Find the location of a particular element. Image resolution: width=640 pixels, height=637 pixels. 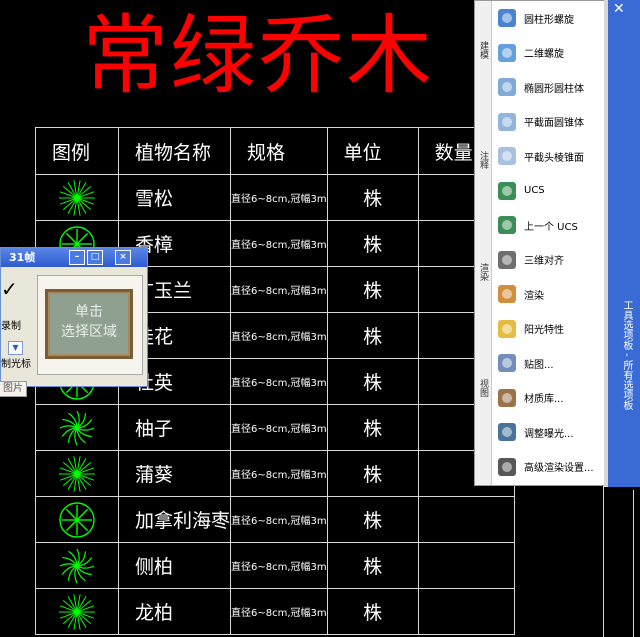

palette-tabs: 建模 注释 渲染 视图 is located at coordinates (483, 243).